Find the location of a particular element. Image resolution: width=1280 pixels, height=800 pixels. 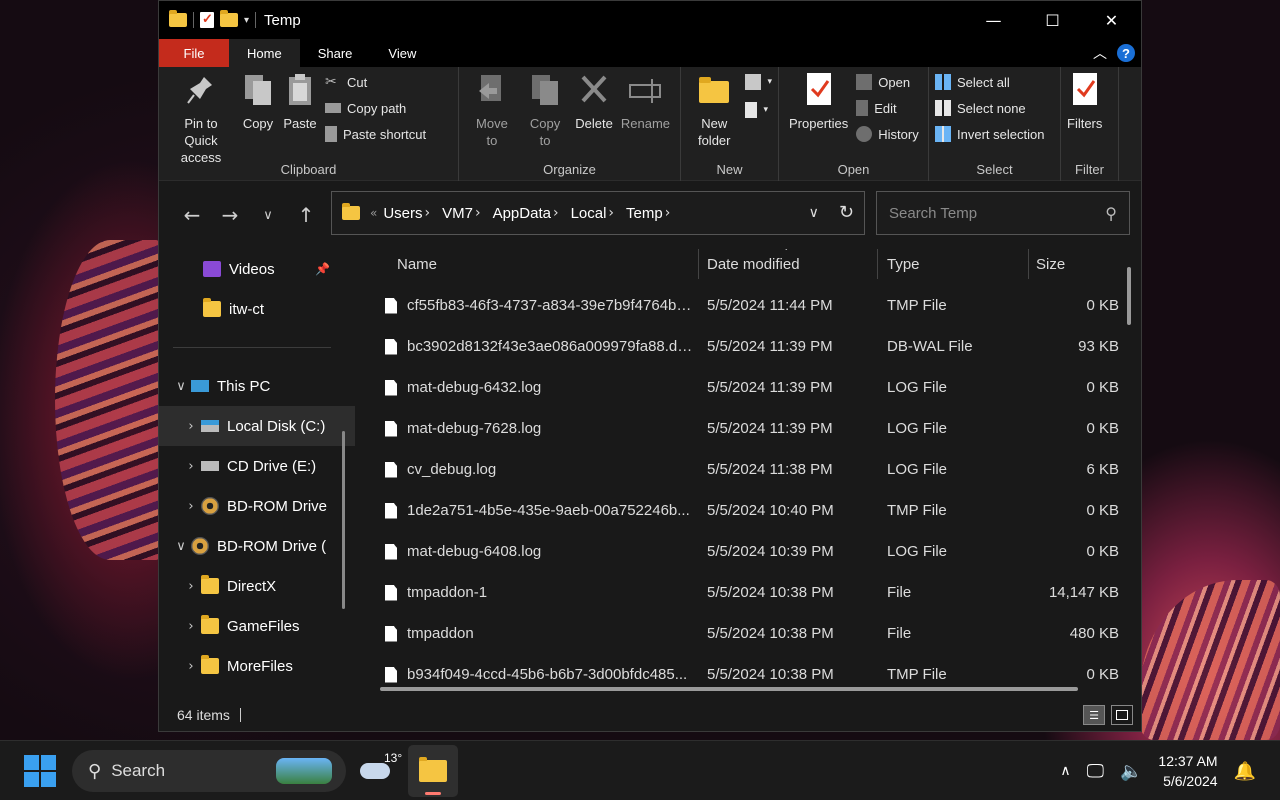

clock: 12:37 AM 5/6/2024 is located at coordinates (1187, 771).